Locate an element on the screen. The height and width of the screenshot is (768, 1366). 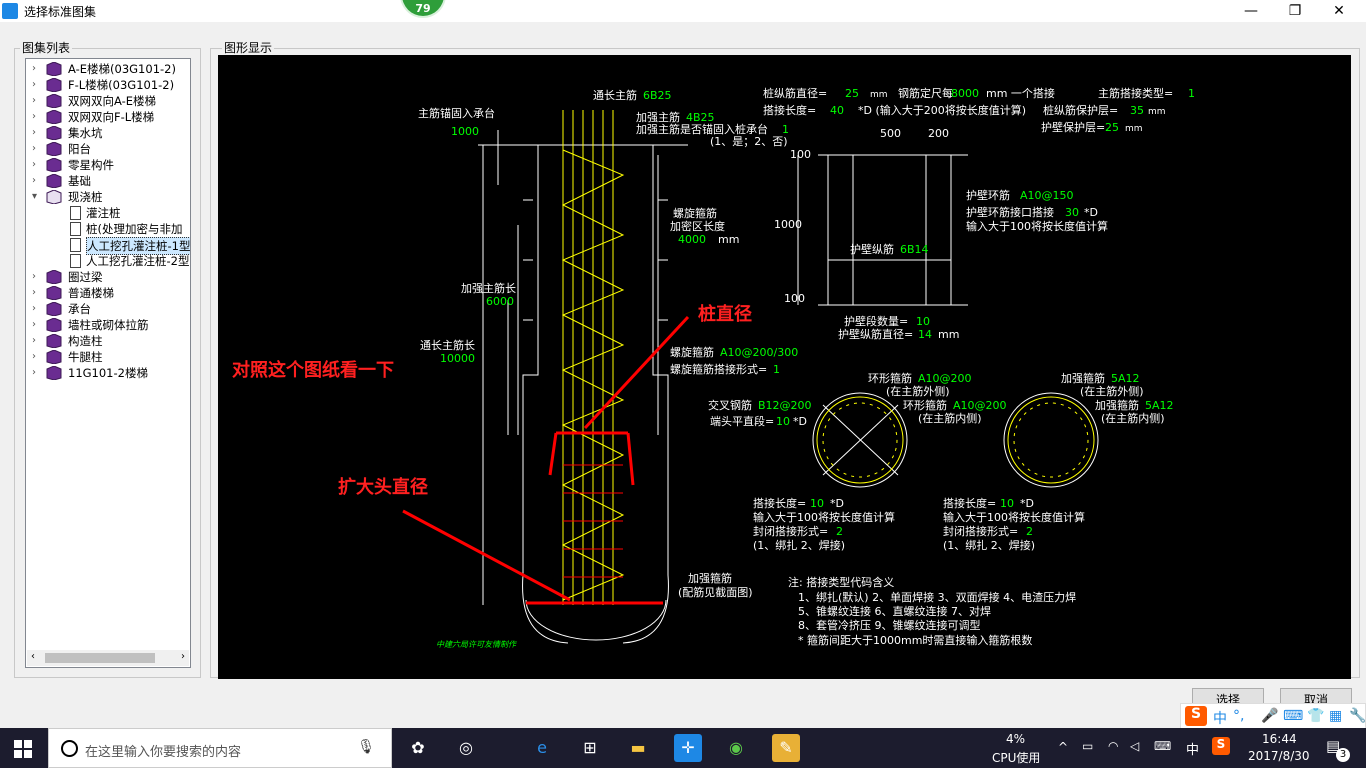
tree-item-label: 桩(处理加密与非加 is located at coordinates (134, 229).